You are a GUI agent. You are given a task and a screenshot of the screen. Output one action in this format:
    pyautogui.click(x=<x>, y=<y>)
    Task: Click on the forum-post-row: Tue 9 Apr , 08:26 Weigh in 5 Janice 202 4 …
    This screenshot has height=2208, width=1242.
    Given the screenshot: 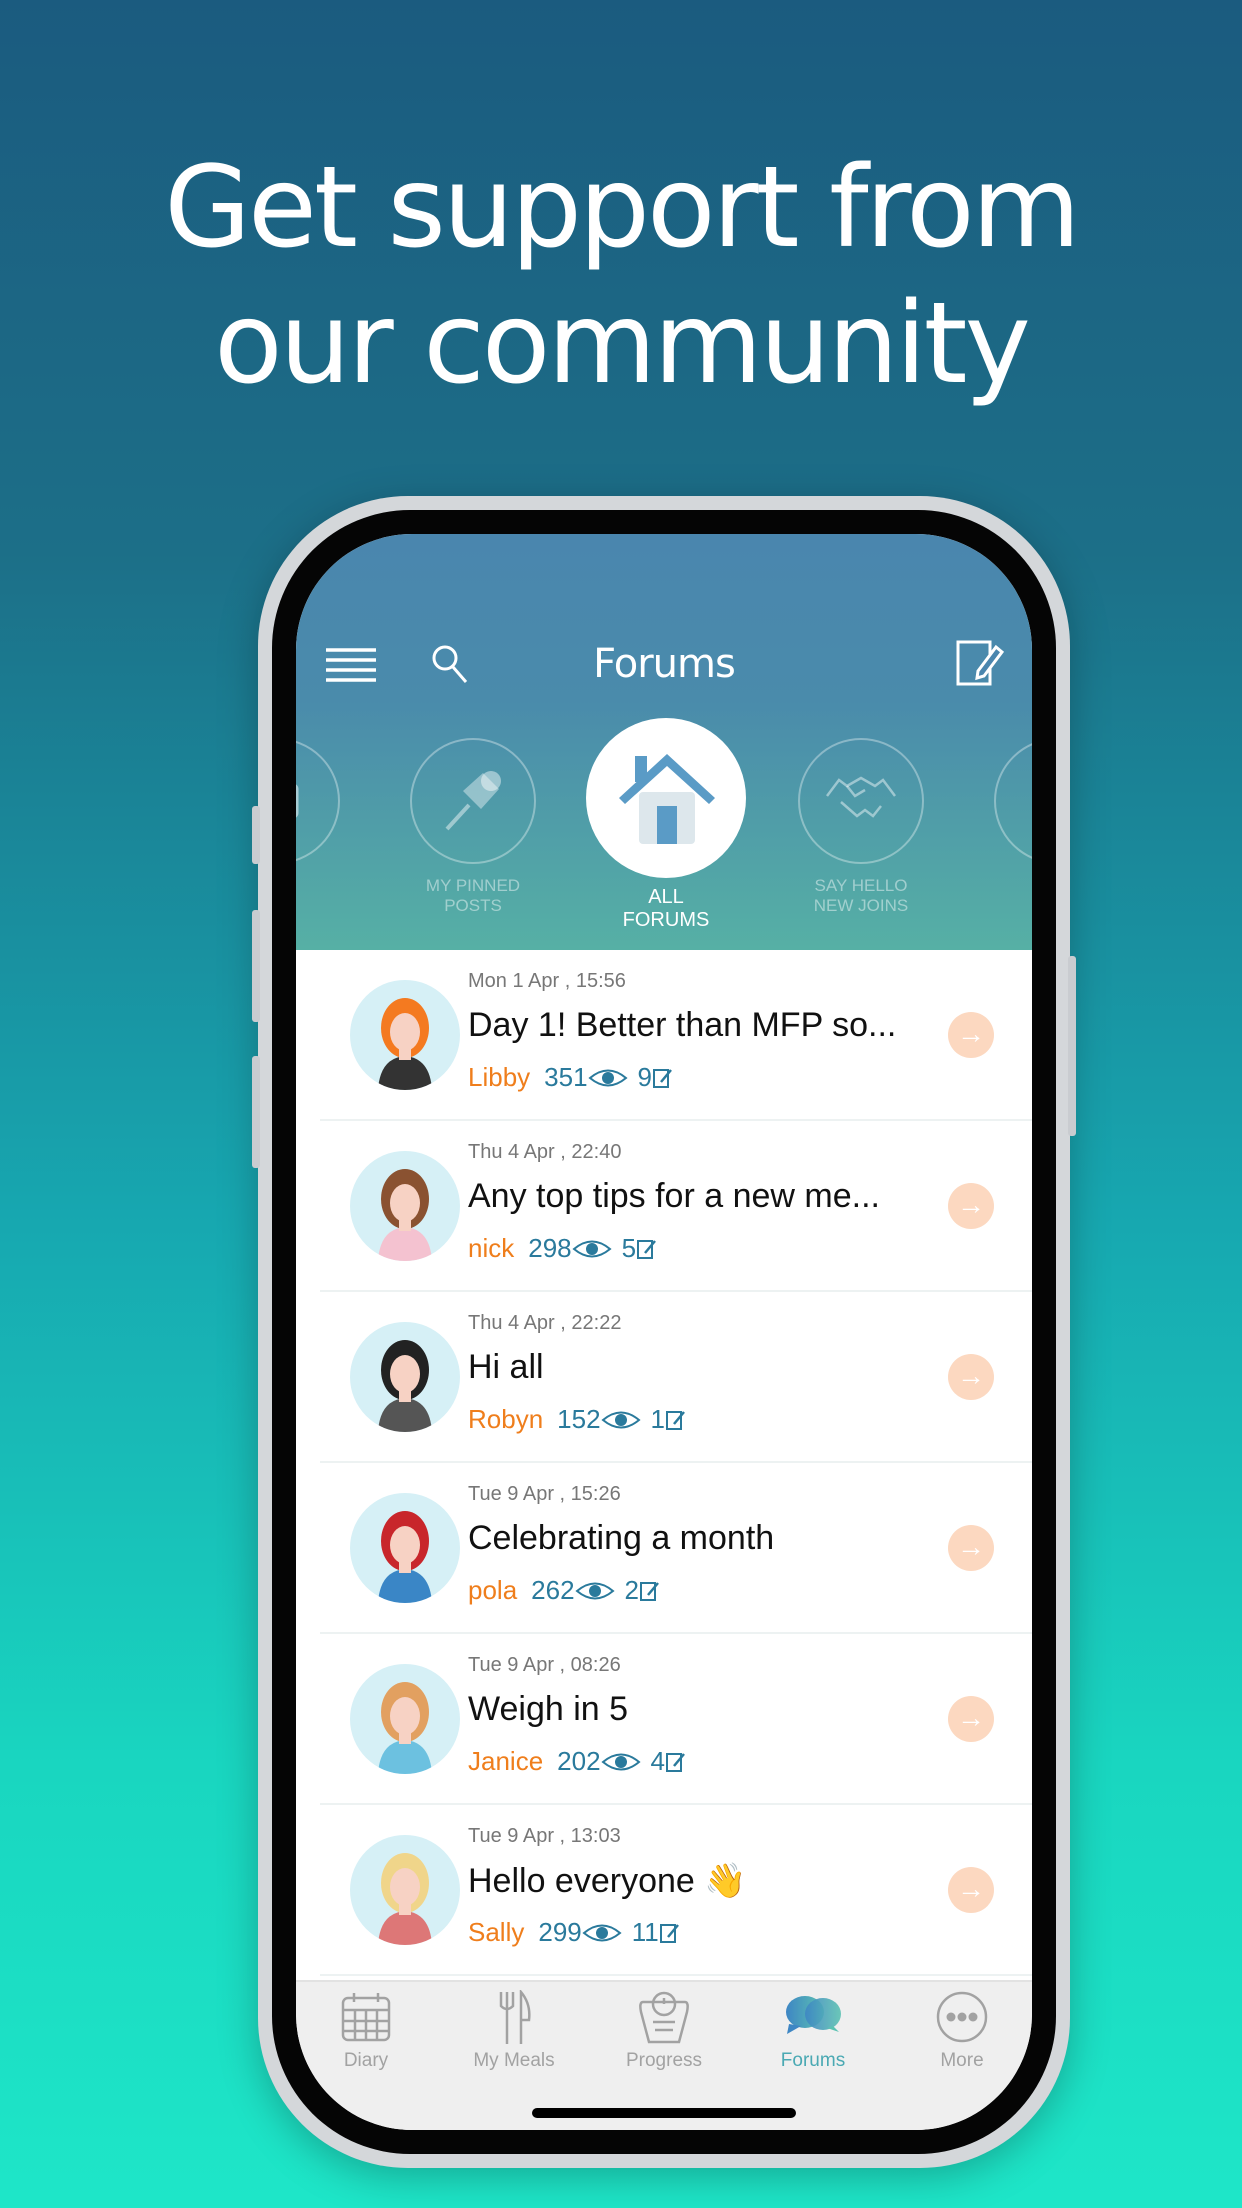 What is the action you would take?
    pyautogui.click(x=676, y=1719)
    